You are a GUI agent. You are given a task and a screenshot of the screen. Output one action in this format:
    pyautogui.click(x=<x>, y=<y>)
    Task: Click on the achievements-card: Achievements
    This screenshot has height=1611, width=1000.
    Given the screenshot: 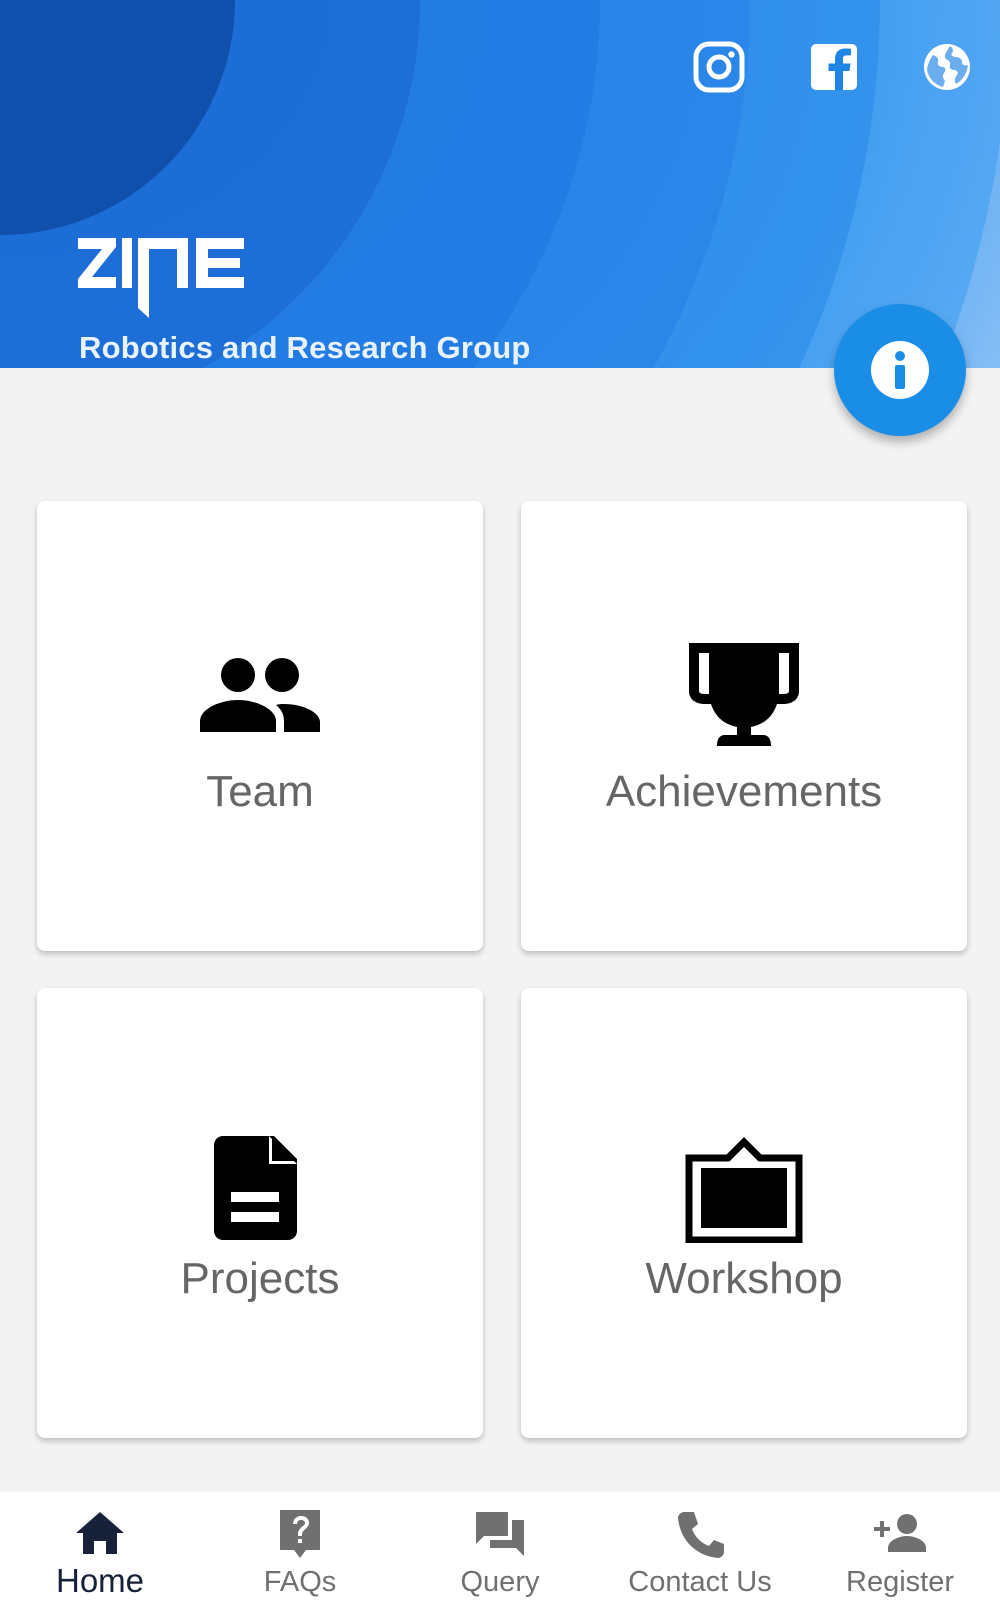 What is the action you would take?
    pyautogui.click(x=744, y=726)
    